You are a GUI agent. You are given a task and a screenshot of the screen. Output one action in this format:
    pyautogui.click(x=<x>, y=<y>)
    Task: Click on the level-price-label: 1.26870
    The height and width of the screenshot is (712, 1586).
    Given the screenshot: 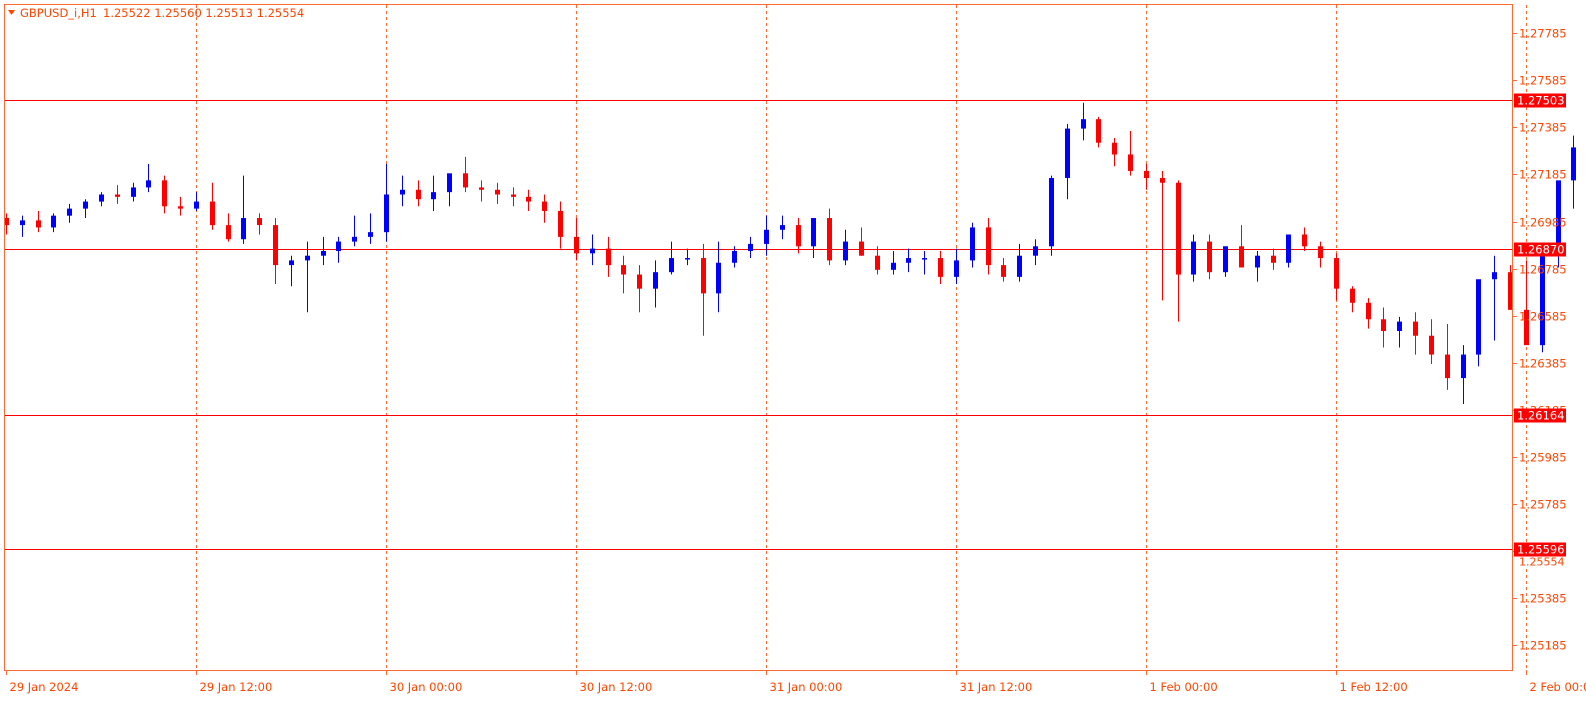 What is the action you would take?
    pyautogui.click(x=1541, y=250)
    